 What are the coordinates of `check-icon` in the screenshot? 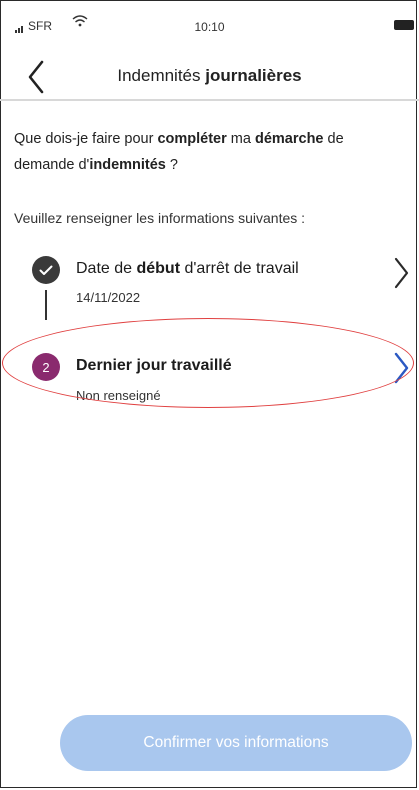 It's located at (46, 270).